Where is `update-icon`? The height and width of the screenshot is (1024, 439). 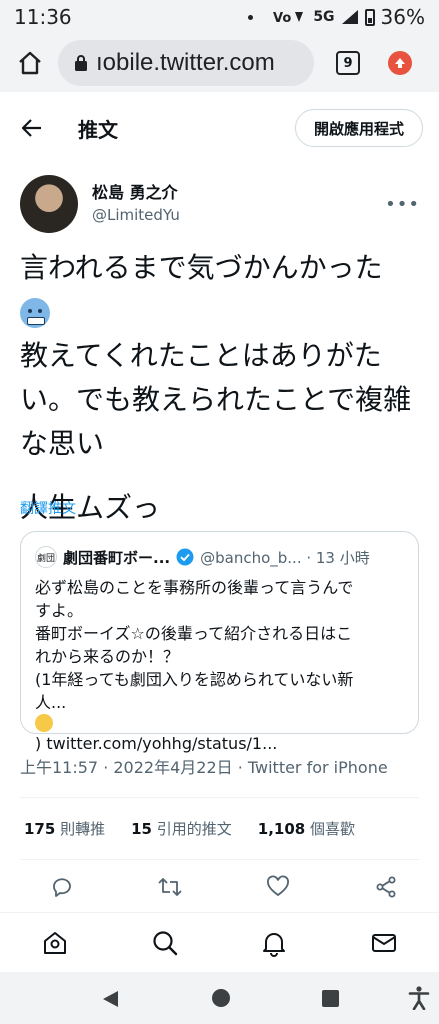 update-icon is located at coordinates (400, 63).